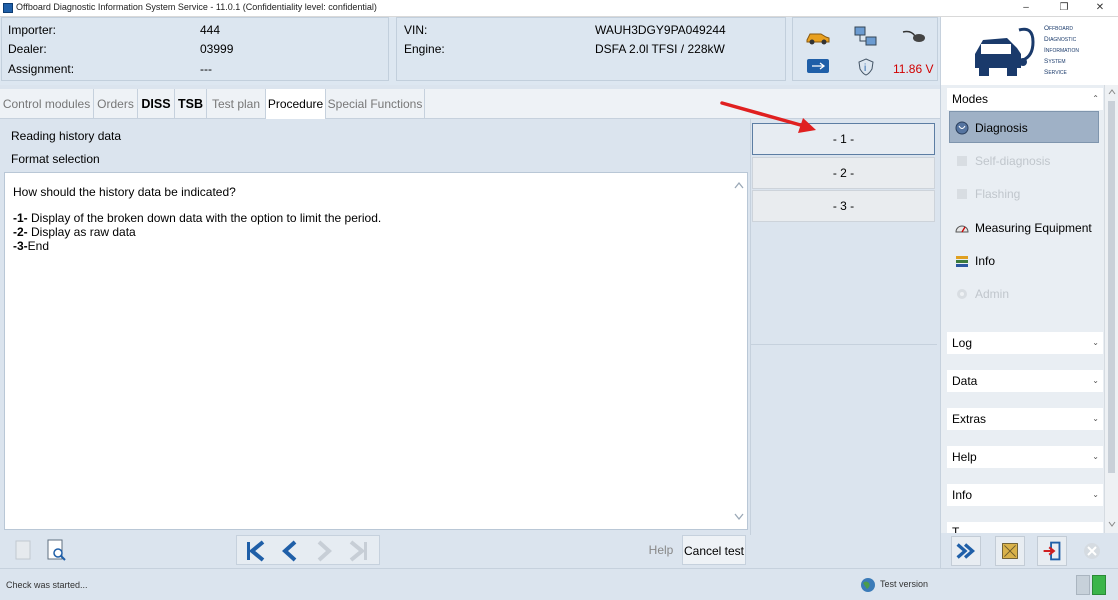  I want to click on engine-value: DSFA 2.0l TFSI / 228kW, so click(660, 49).